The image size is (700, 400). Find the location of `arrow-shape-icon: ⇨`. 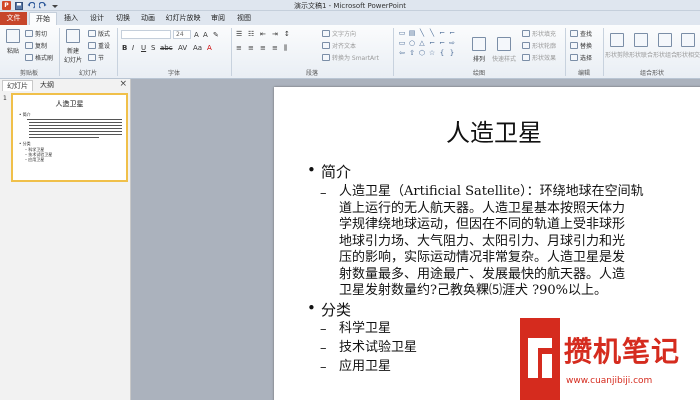

arrow-shape-icon: ⇨ is located at coordinates (452, 43).